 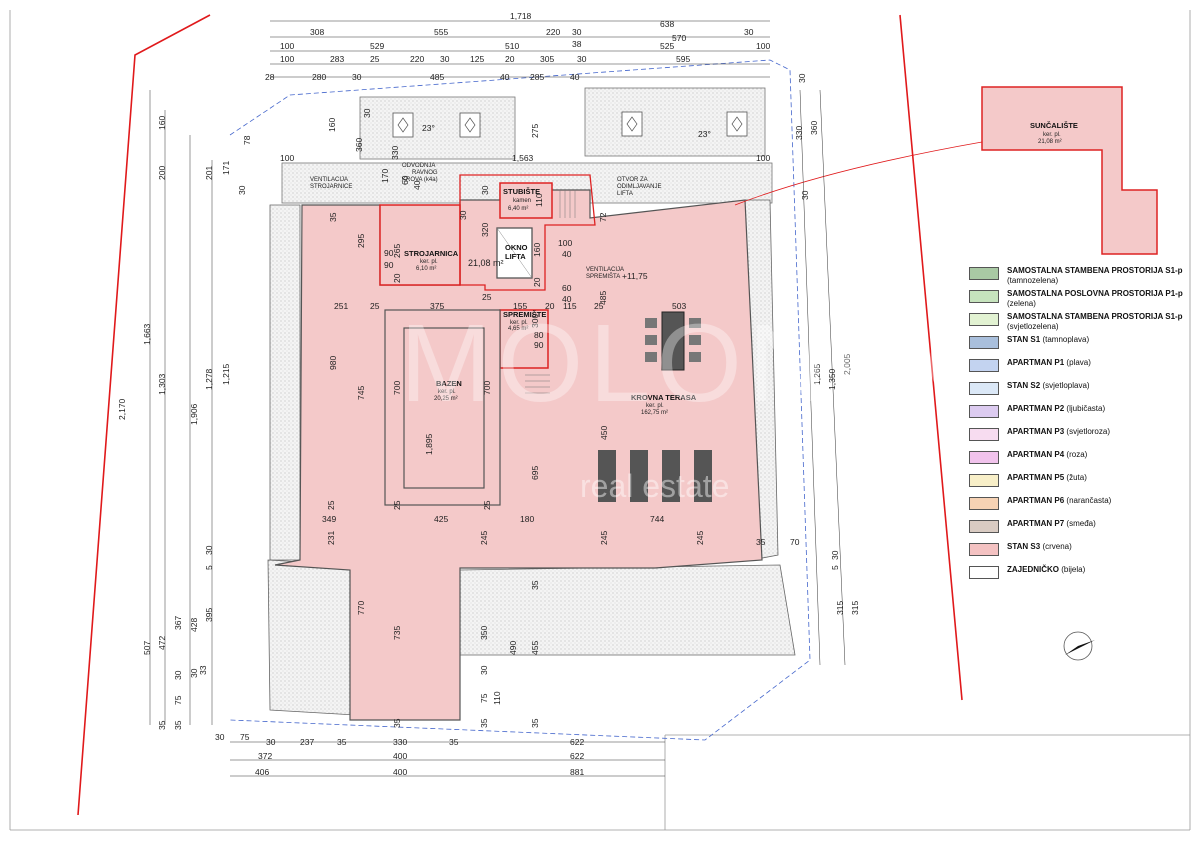 I want to click on dim: 220, so click(x=553, y=32).